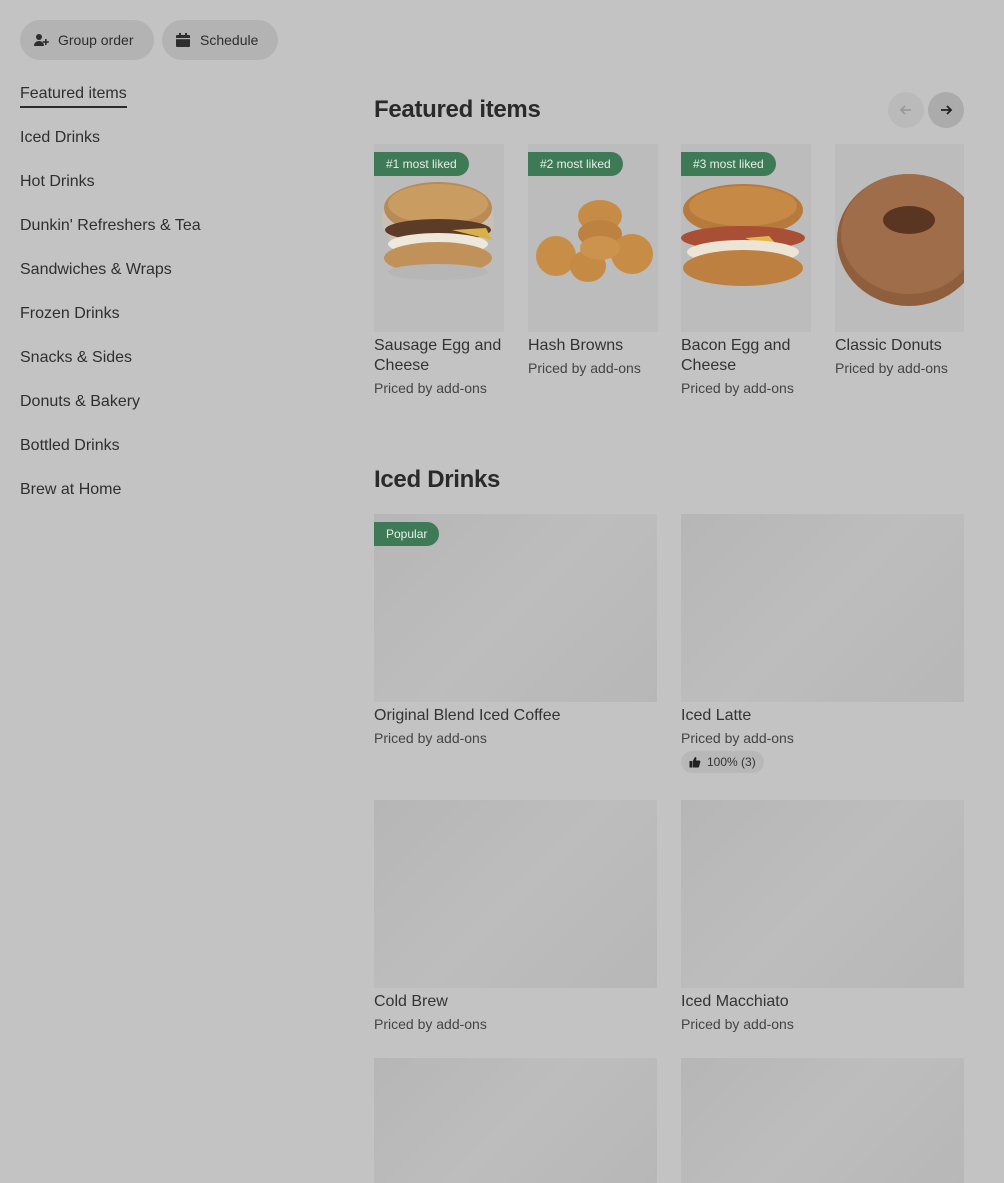 This screenshot has width=1004, height=1183. I want to click on carousel-next-button, so click(946, 110).